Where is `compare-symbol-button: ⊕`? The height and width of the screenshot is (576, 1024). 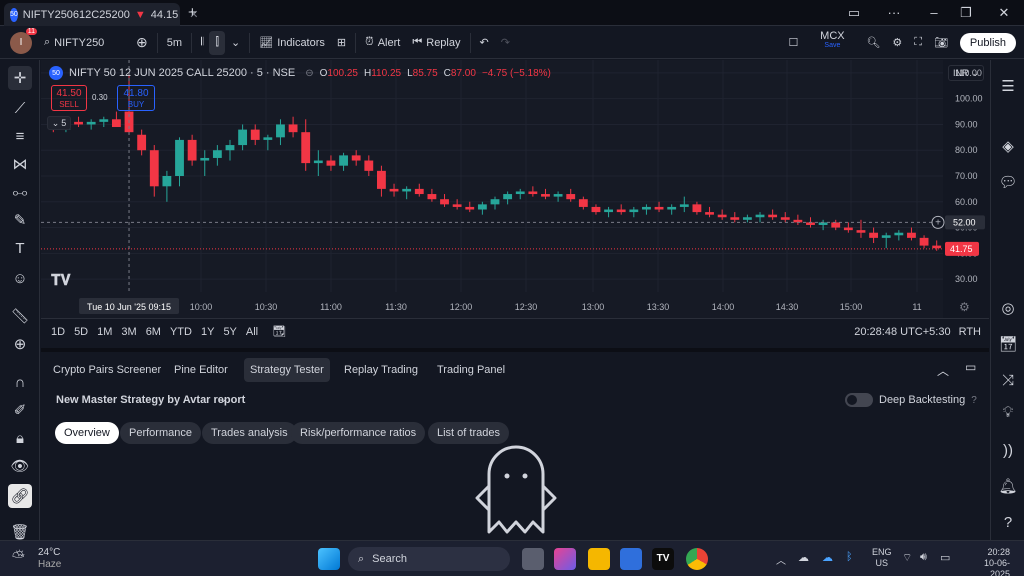 compare-symbol-button: ⊕ is located at coordinates (142, 43).